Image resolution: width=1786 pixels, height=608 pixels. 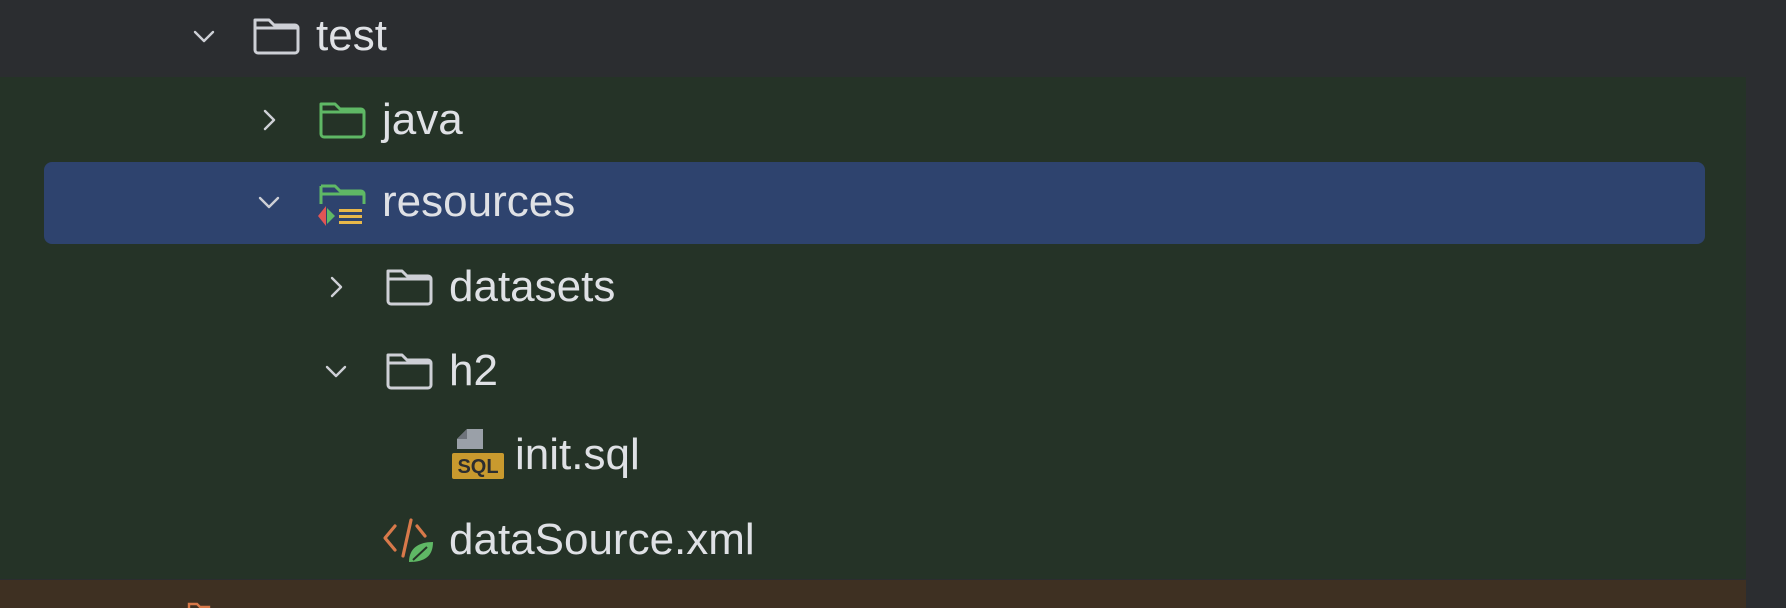 What do you see at coordinates (873, 202) in the screenshot?
I see `tree-item-resources: resources` at bounding box center [873, 202].